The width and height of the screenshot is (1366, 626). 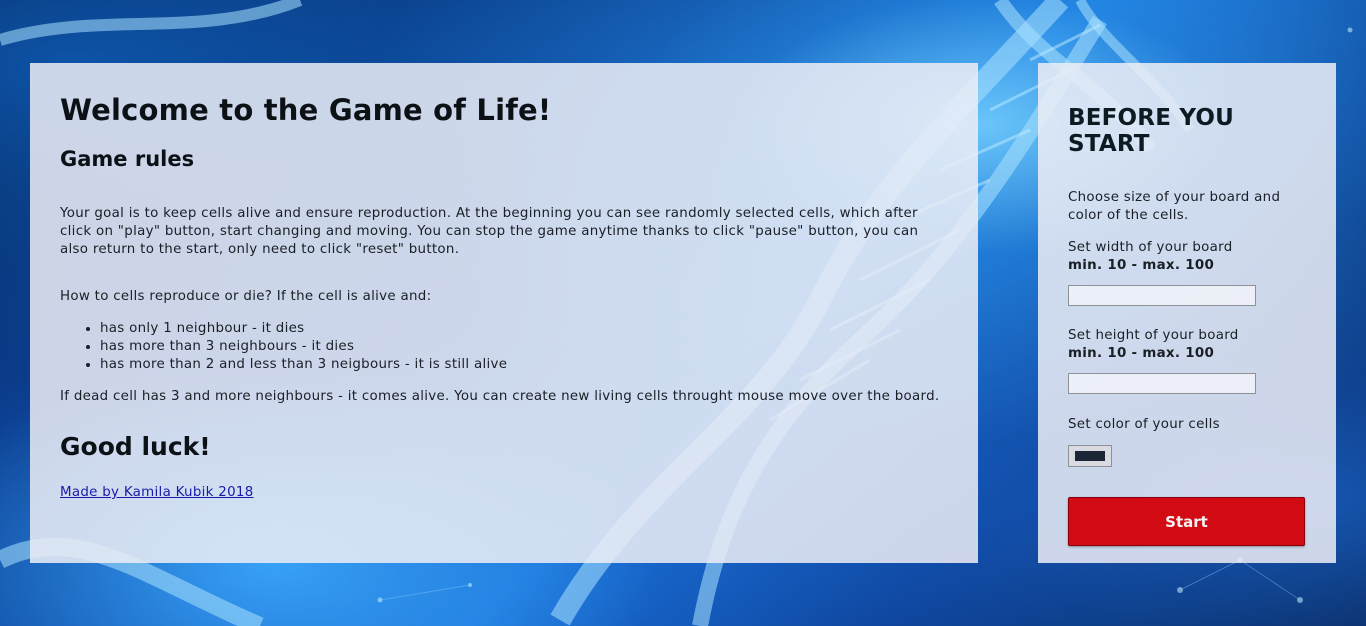 I want to click on cell-color-swatch, so click(x=1090, y=456).